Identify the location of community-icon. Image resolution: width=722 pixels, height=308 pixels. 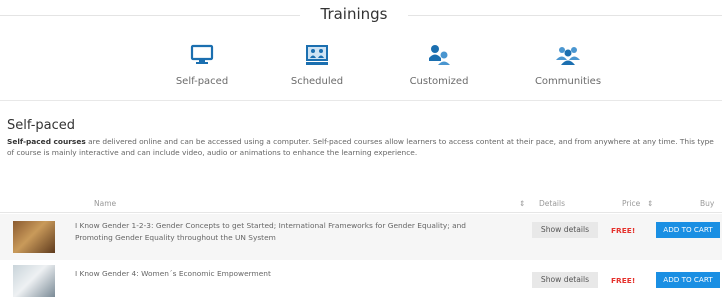
(568, 56).